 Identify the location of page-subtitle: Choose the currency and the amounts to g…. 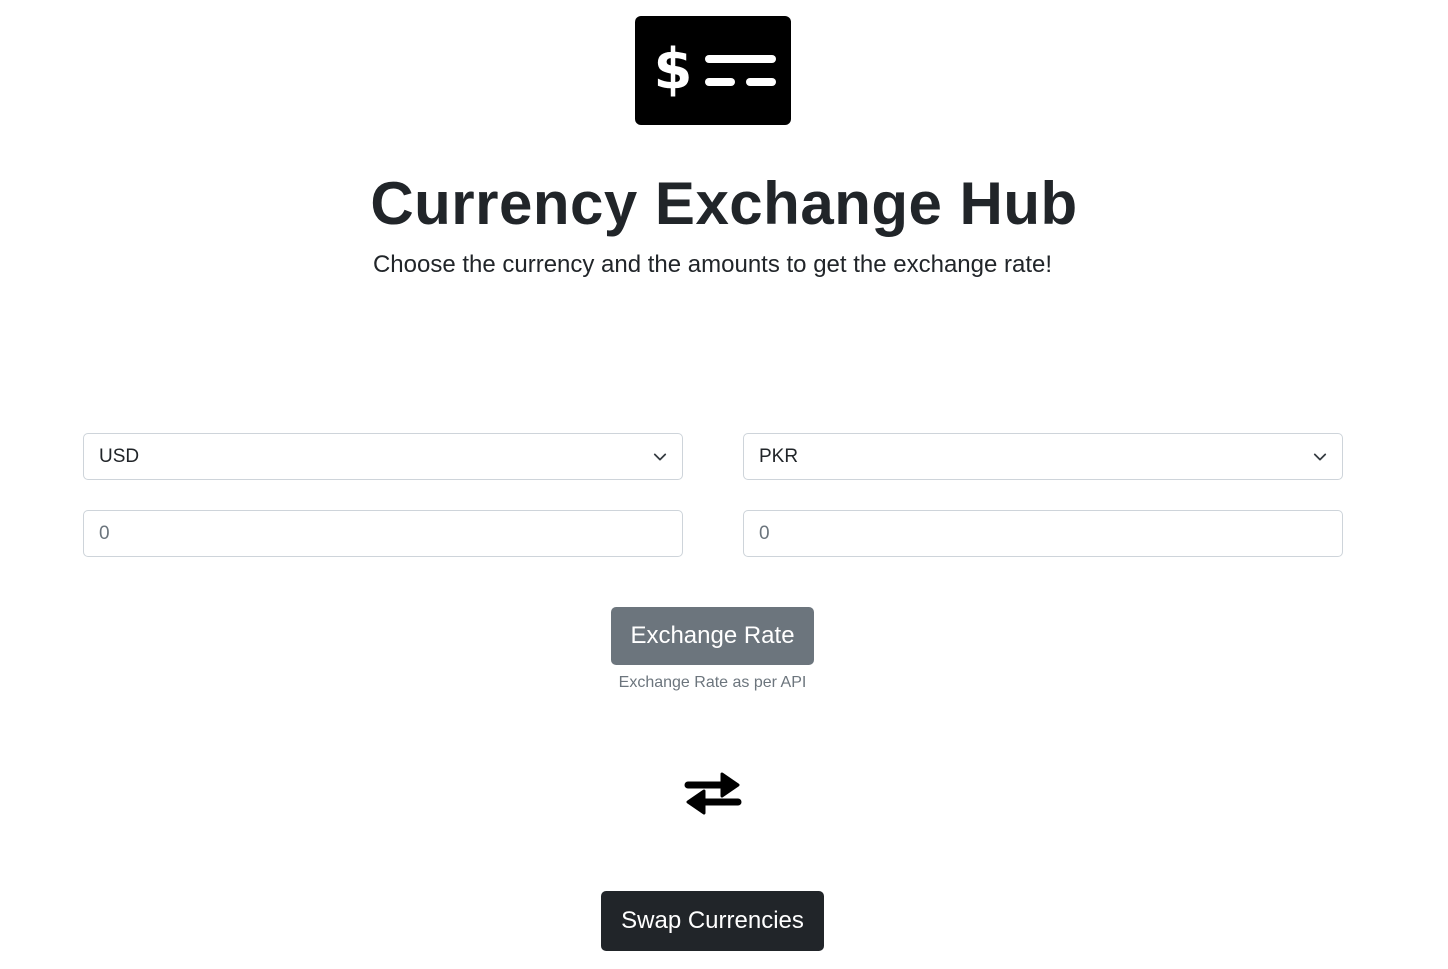
(712, 264).